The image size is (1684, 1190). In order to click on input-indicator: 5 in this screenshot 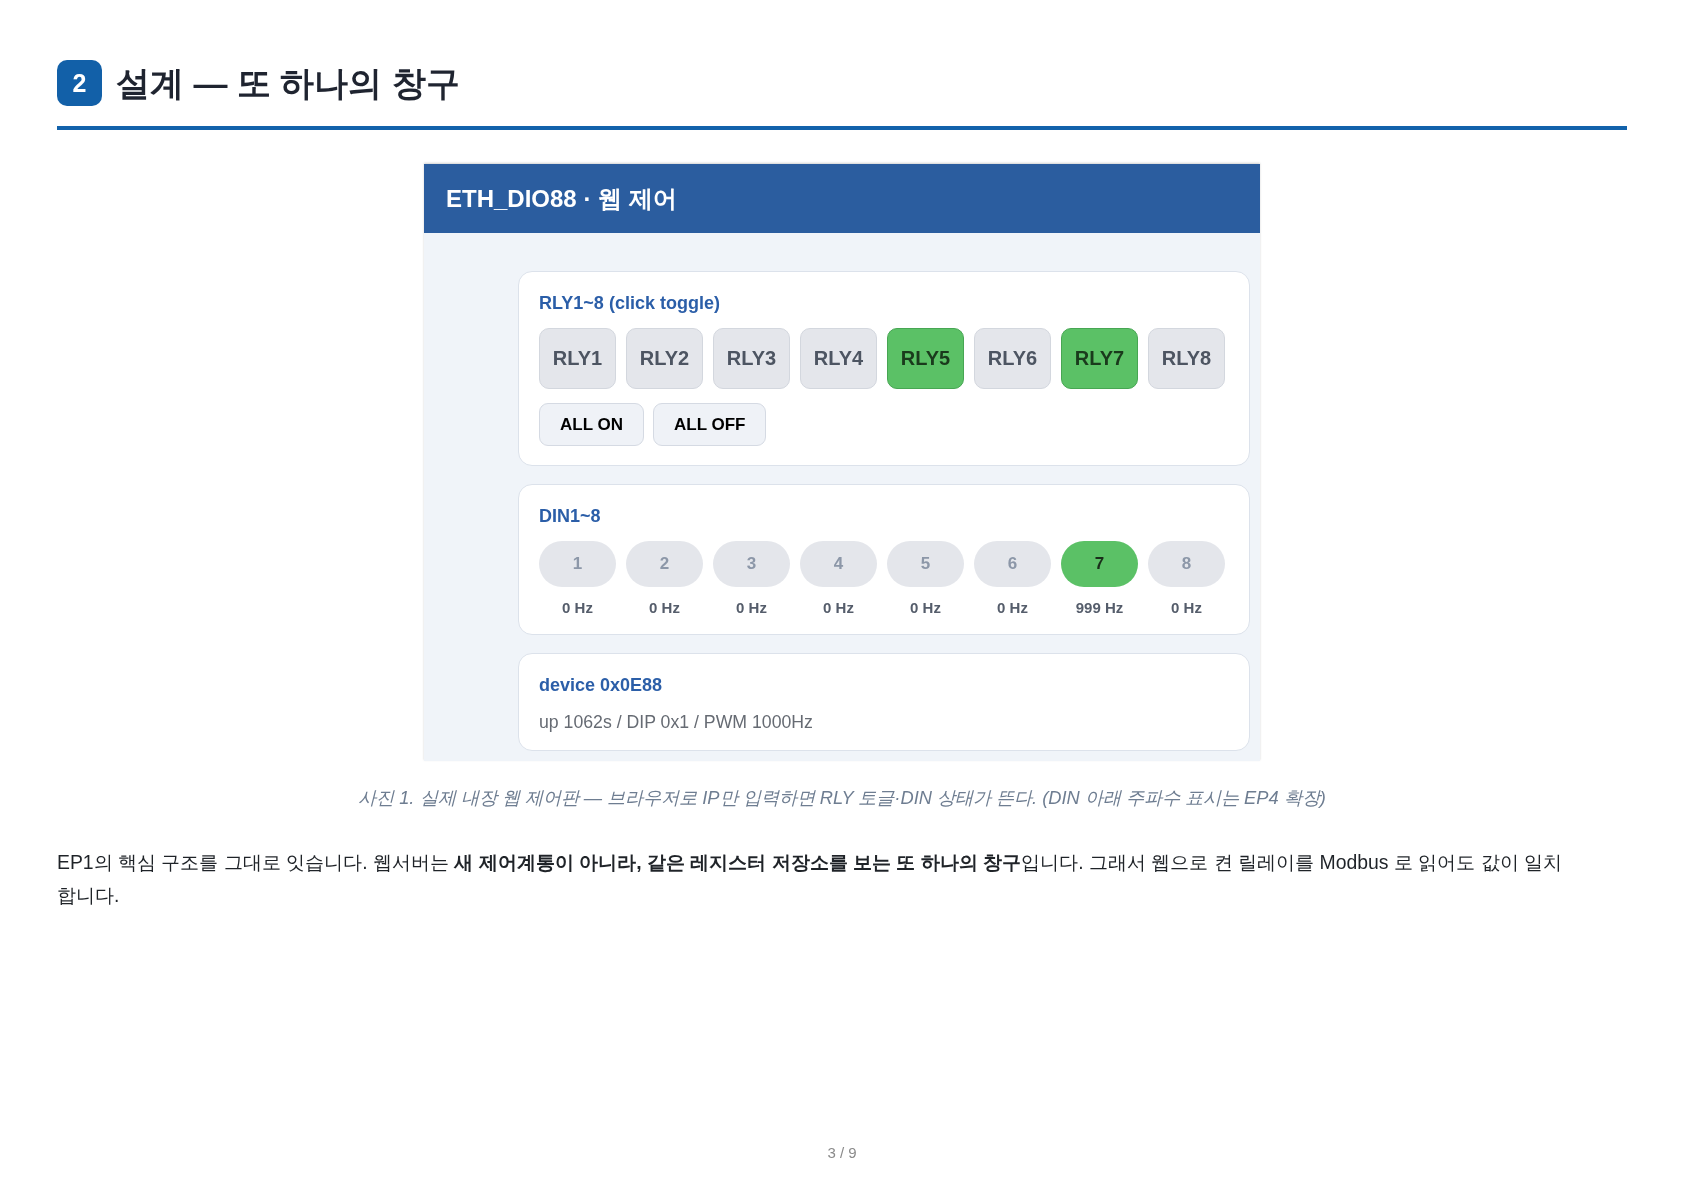, I will do `click(925, 564)`.